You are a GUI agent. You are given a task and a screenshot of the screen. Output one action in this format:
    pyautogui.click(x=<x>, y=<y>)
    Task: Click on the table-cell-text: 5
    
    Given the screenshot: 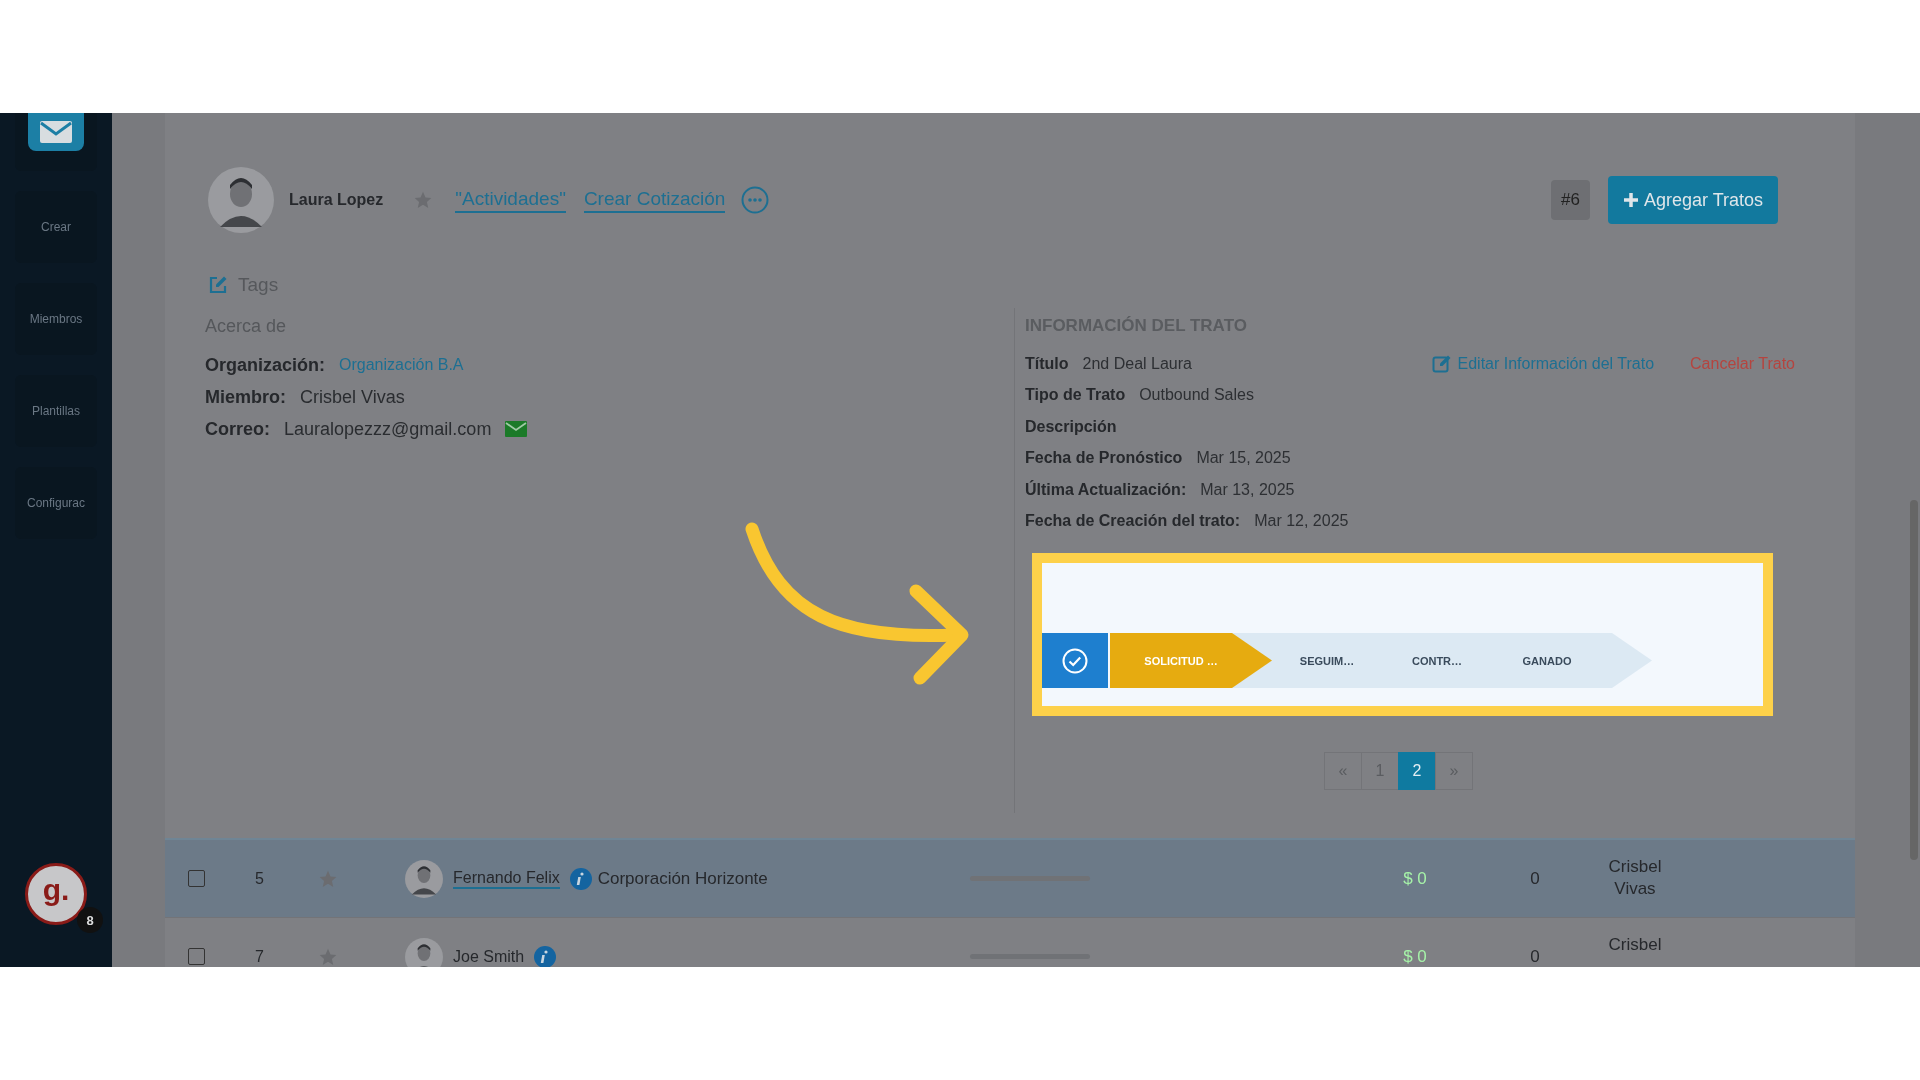 What is the action you would take?
    pyautogui.click(x=260, y=878)
    